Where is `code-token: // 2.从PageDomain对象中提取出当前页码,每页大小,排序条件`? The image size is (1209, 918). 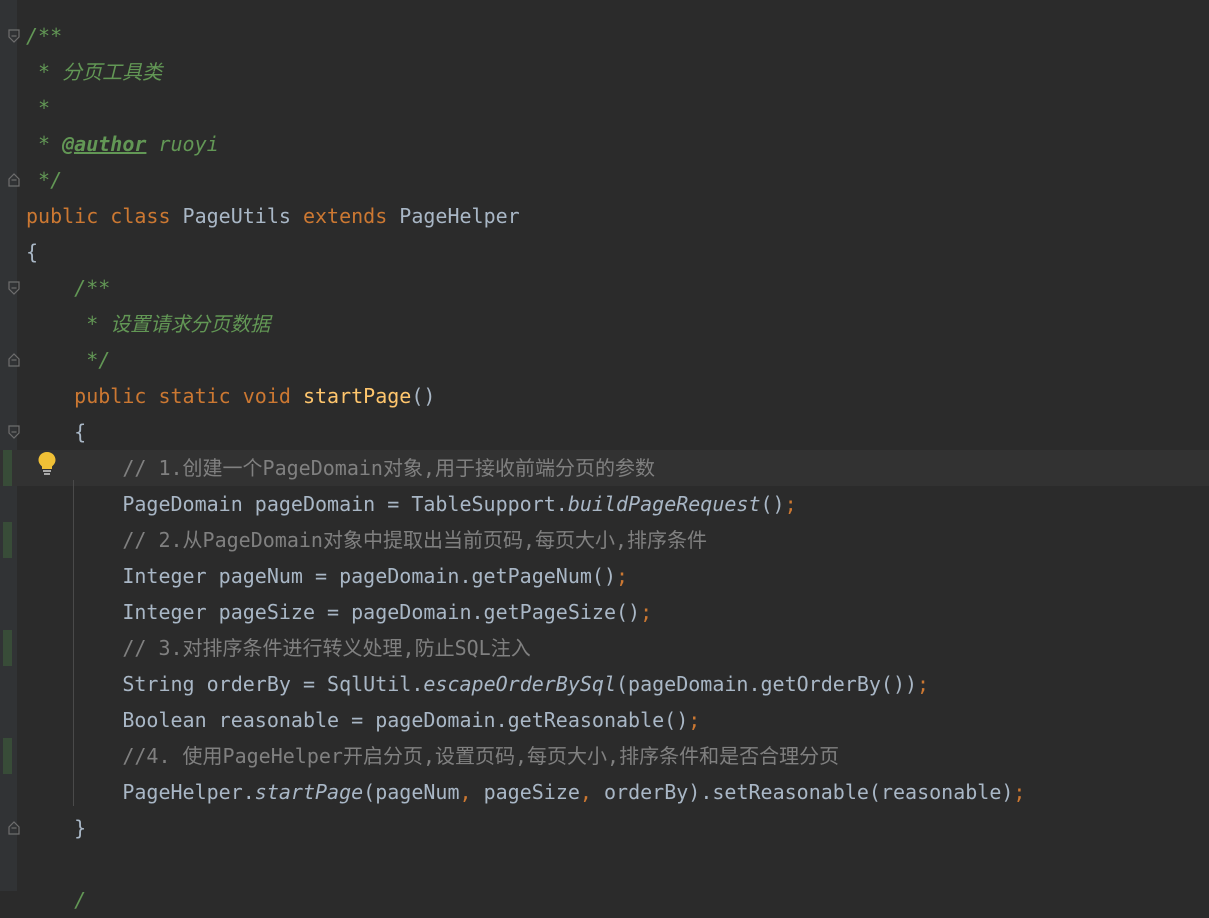
code-token: // 2.从PageDomain对象中提取出当前页码,每页大小,排序条件 is located at coordinates (367, 540).